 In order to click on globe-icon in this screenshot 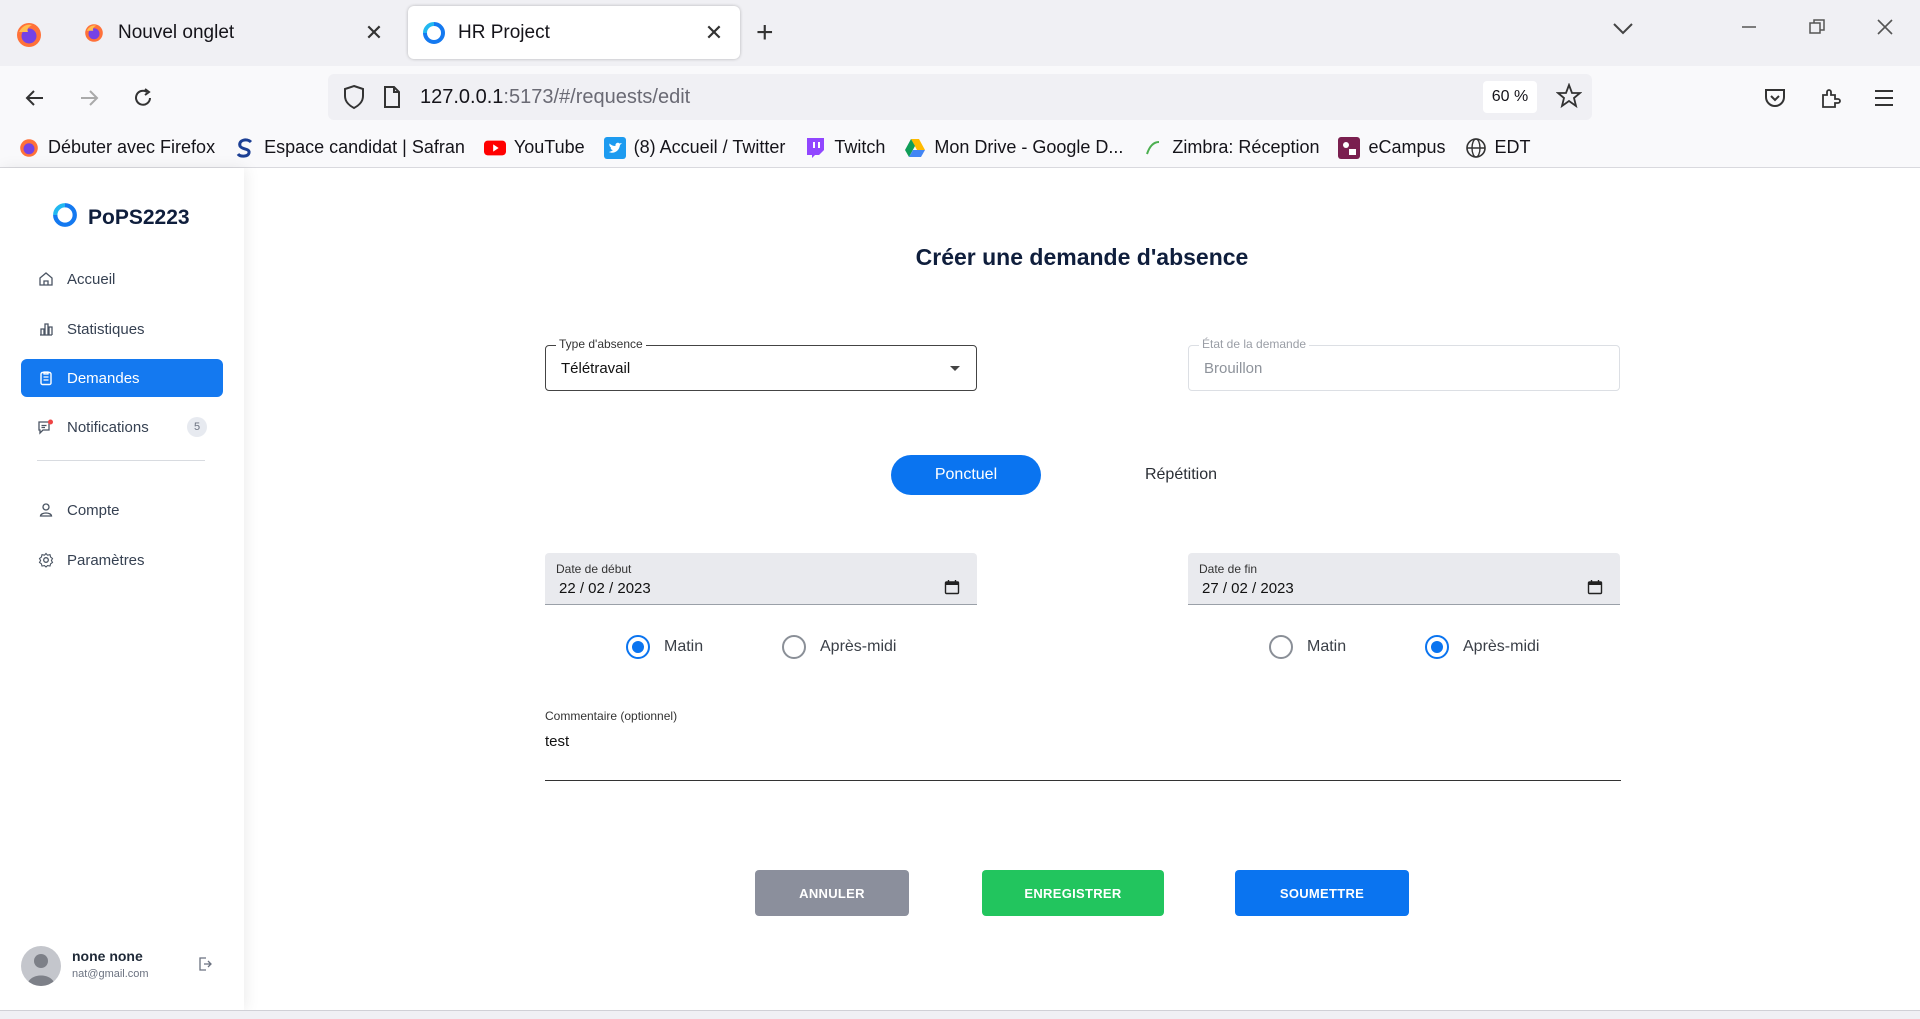, I will do `click(1476, 148)`.